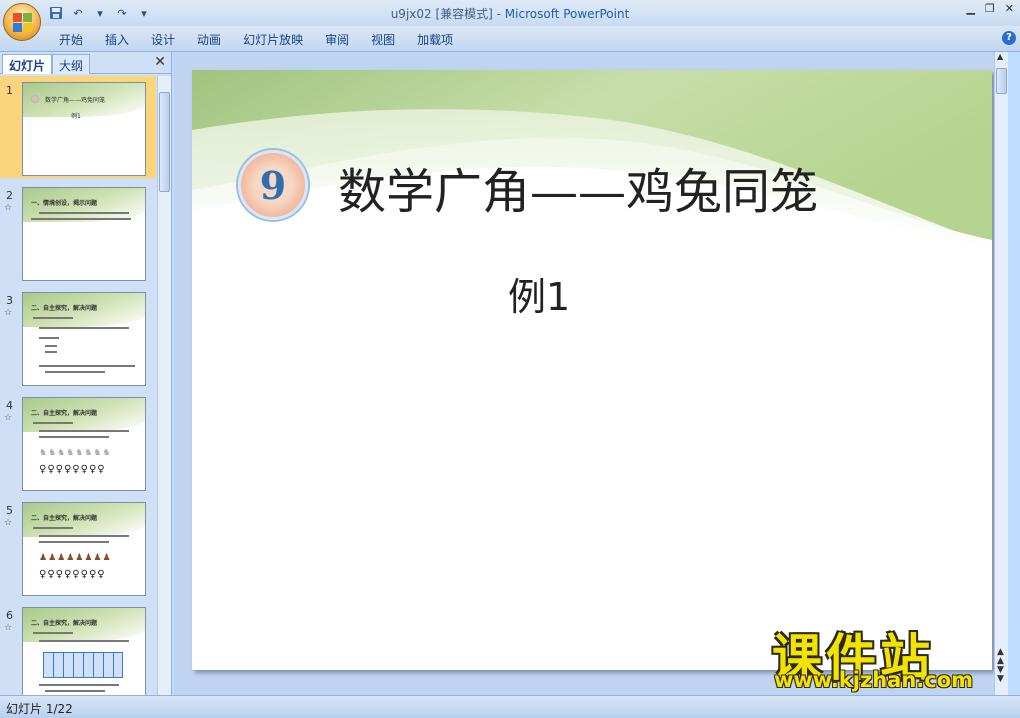 The width and height of the screenshot is (1020, 718). Describe the element at coordinates (273, 39) in the screenshot. I see `tab-slideshow: 幻灯片放映` at that location.